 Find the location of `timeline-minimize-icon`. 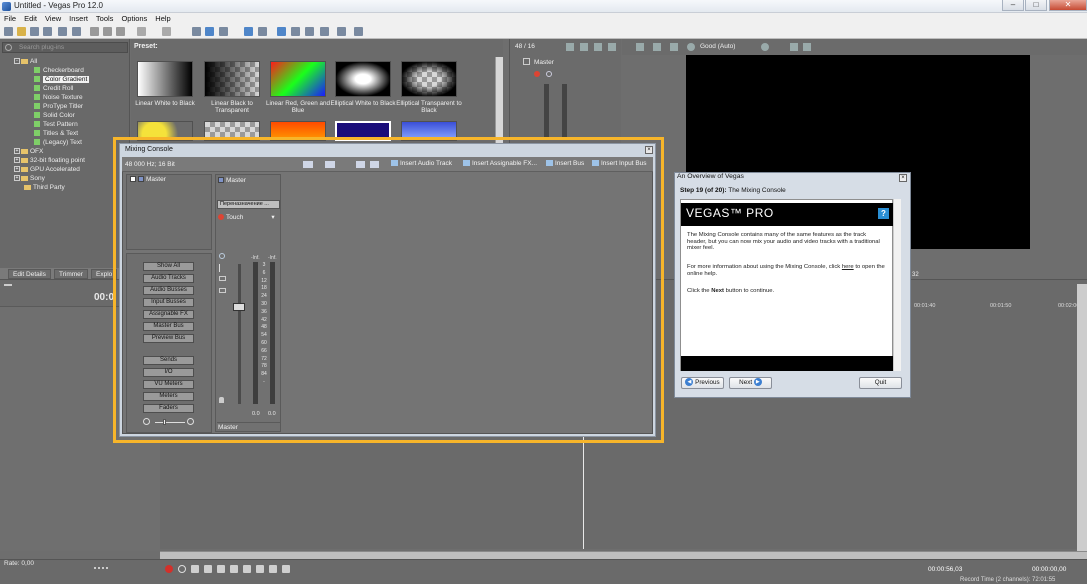

timeline-minimize-icon is located at coordinates (8, 286).